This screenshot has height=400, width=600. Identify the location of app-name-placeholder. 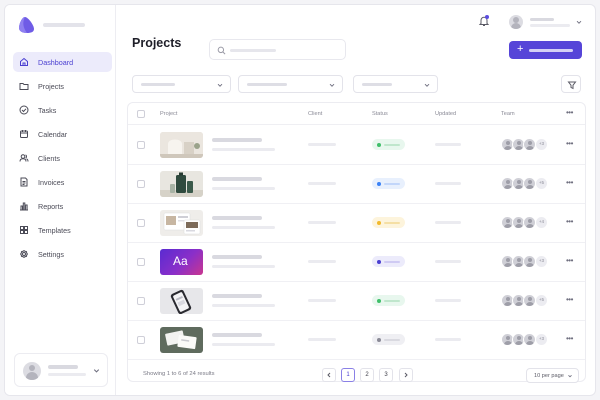
(64, 25).